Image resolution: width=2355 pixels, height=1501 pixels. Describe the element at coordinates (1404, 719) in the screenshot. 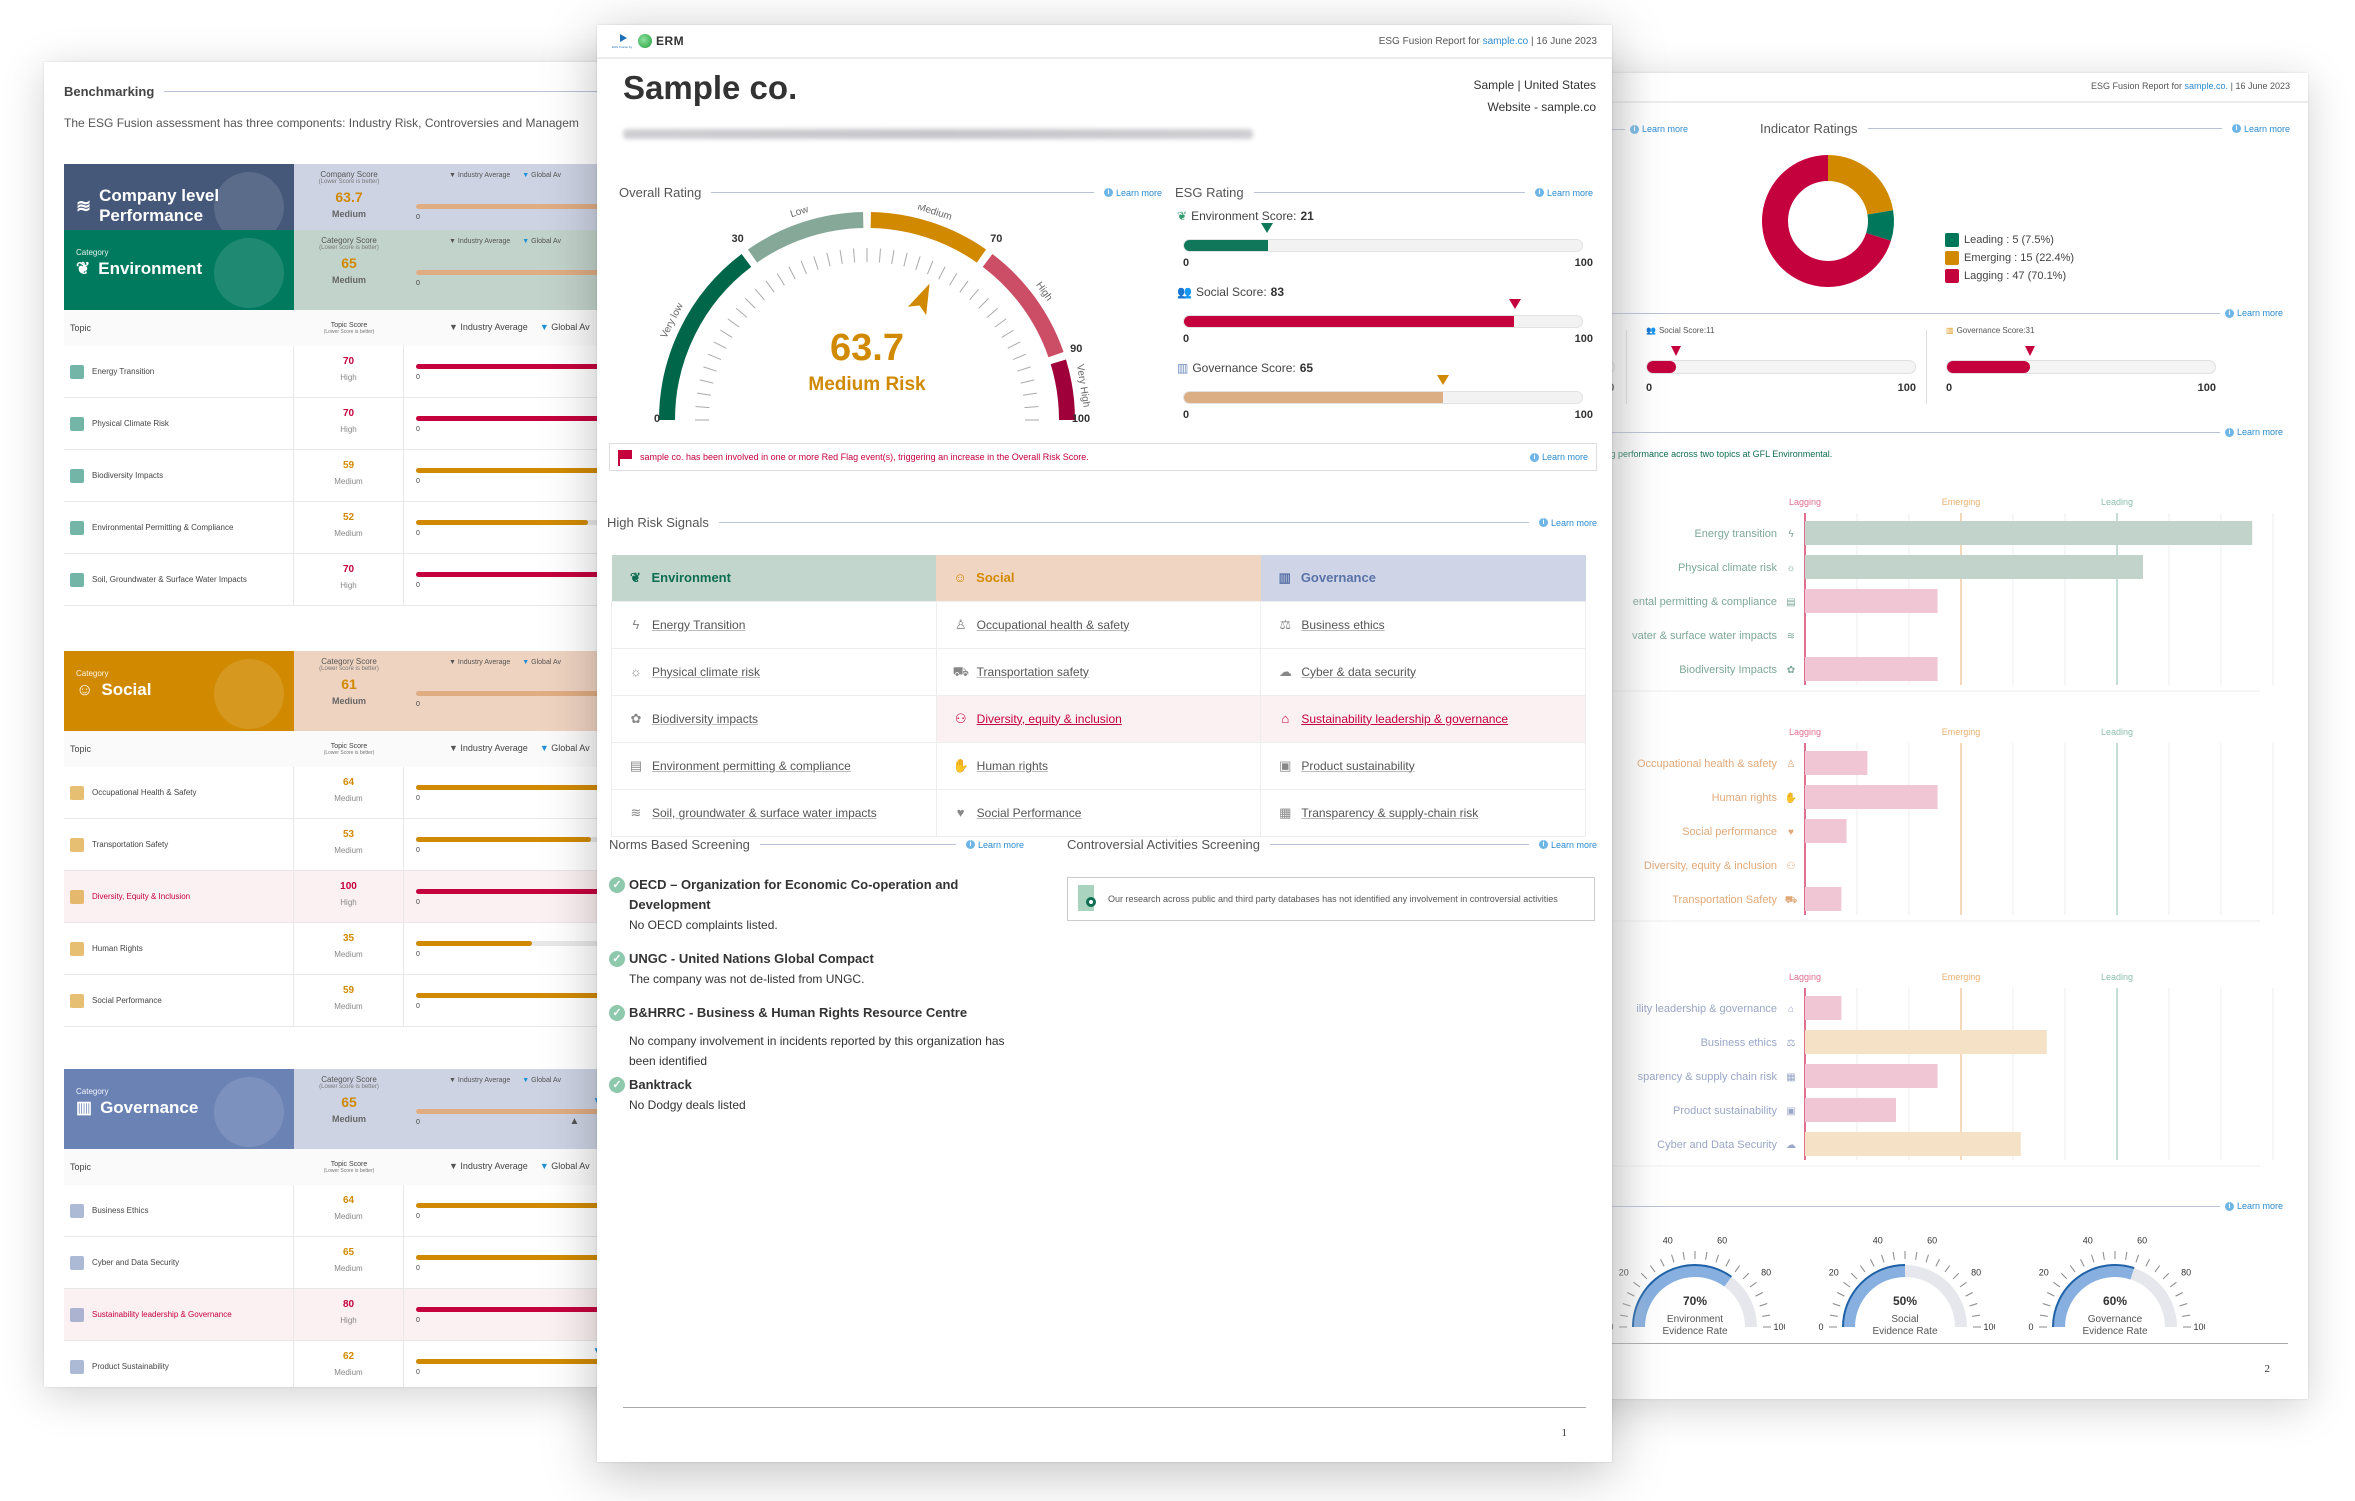

I see `hrs-topic-link: Sustainability leadership & governance` at that location.